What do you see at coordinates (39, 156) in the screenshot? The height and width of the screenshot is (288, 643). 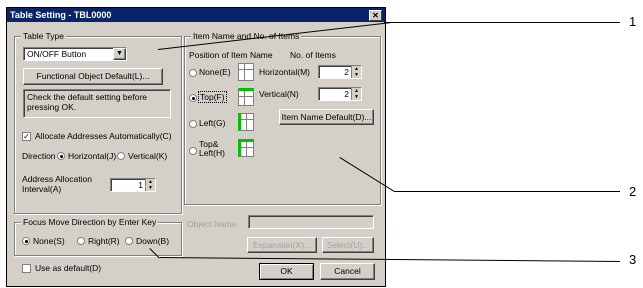 I see `direction-label: Direction` at bounding box center [39, 156].